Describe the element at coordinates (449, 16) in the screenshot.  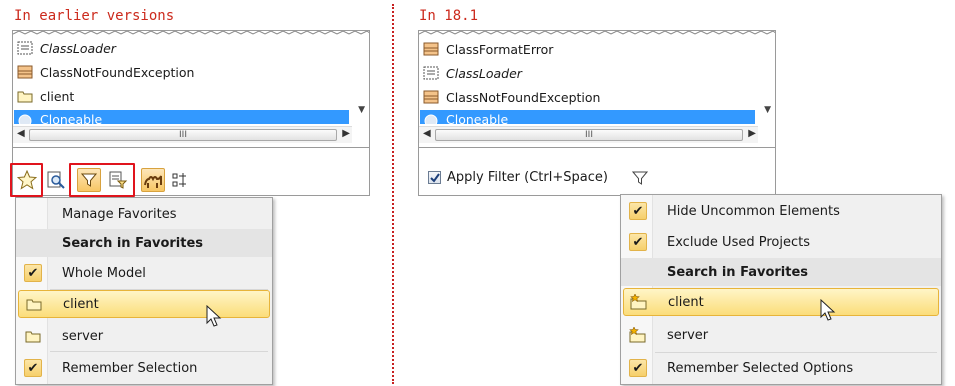
I see `right-heading: In 18.1` at that location.